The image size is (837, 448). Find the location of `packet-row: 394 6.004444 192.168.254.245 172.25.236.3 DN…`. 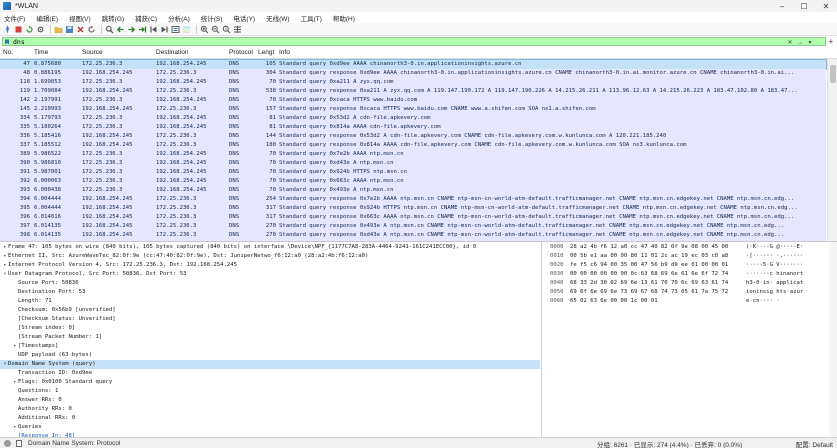

packet-row: 394 6.004444 192.168.254.245 172.25.236.3 DN… is located at coordinates (413, 199).